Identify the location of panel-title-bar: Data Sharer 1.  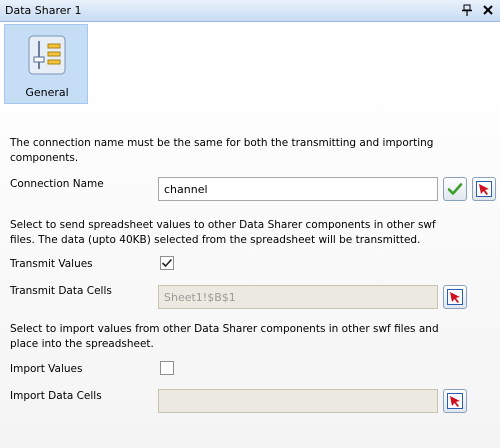
(250, 11).